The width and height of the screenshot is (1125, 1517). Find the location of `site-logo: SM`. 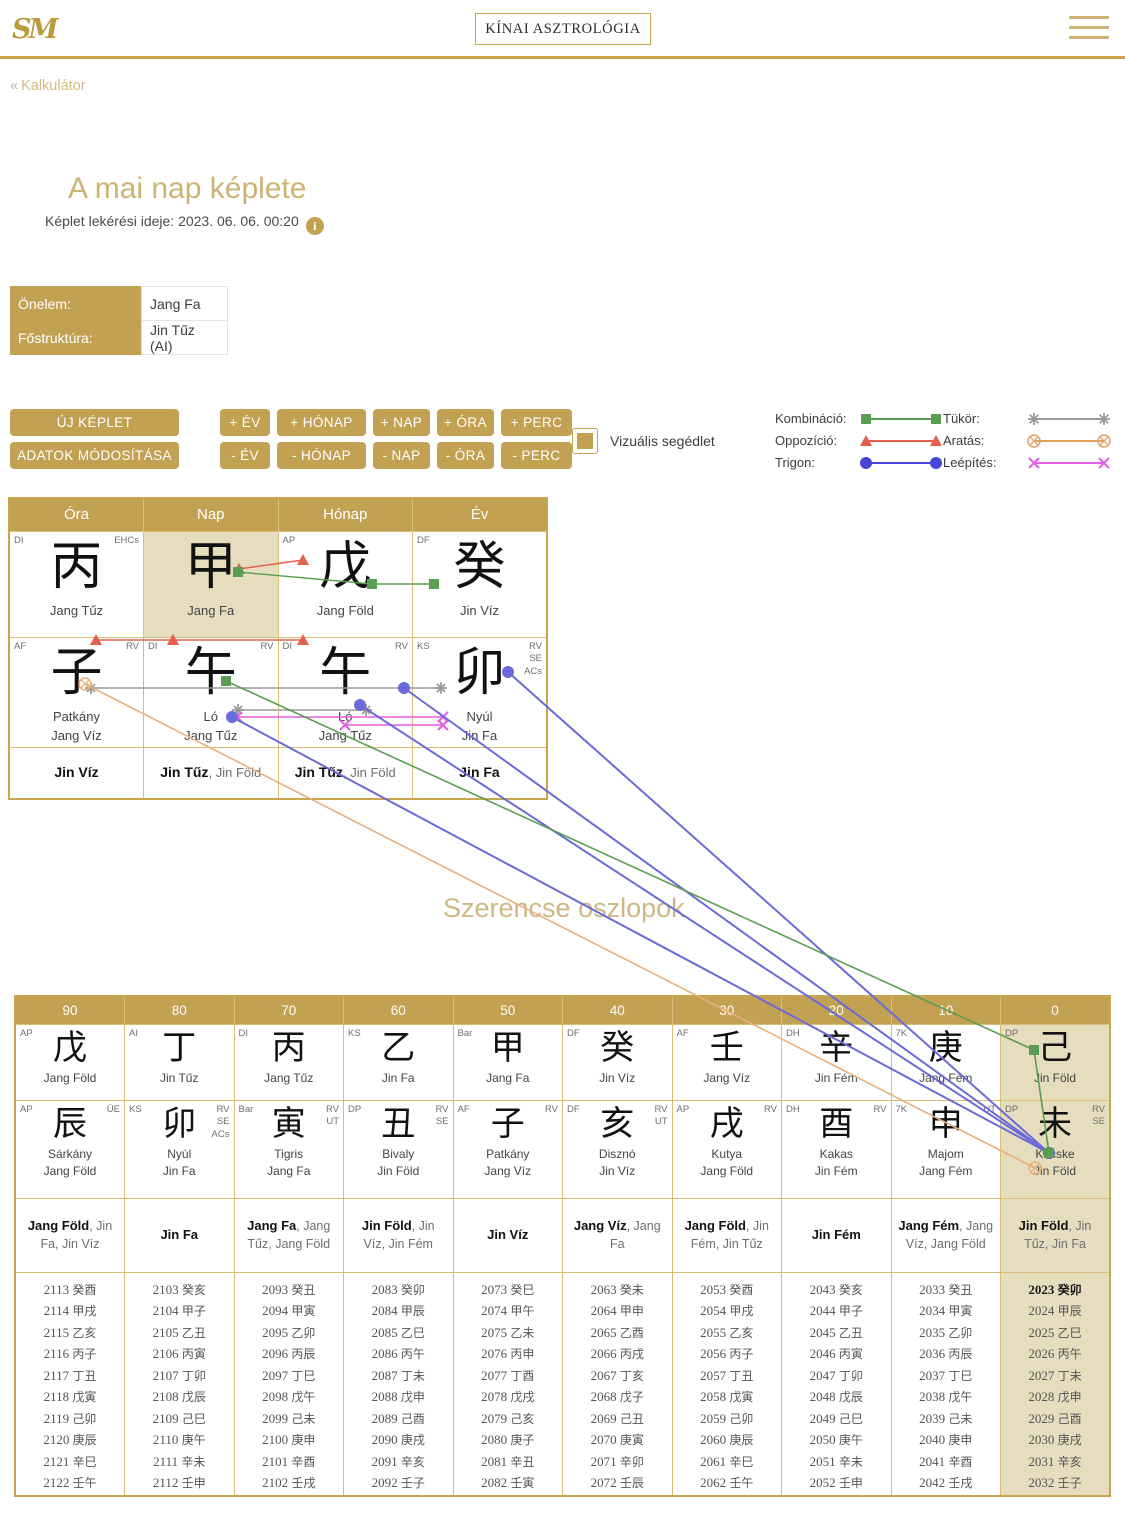

site-logo: SM is located at coordinates (35, 30).